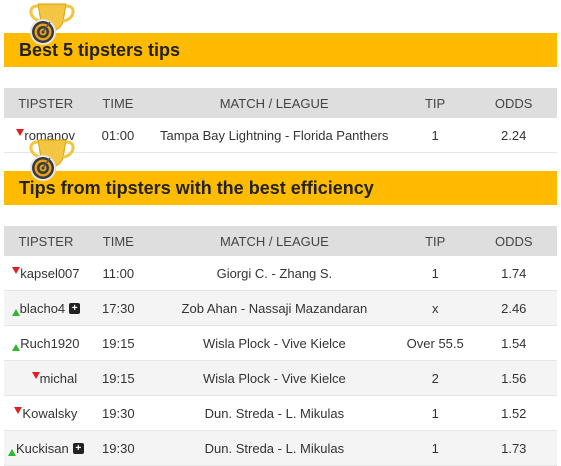  What do you see at coordinates (435, 308) in the screenshot?
I see `tip-cell: x` at bounding box center [435, 308].